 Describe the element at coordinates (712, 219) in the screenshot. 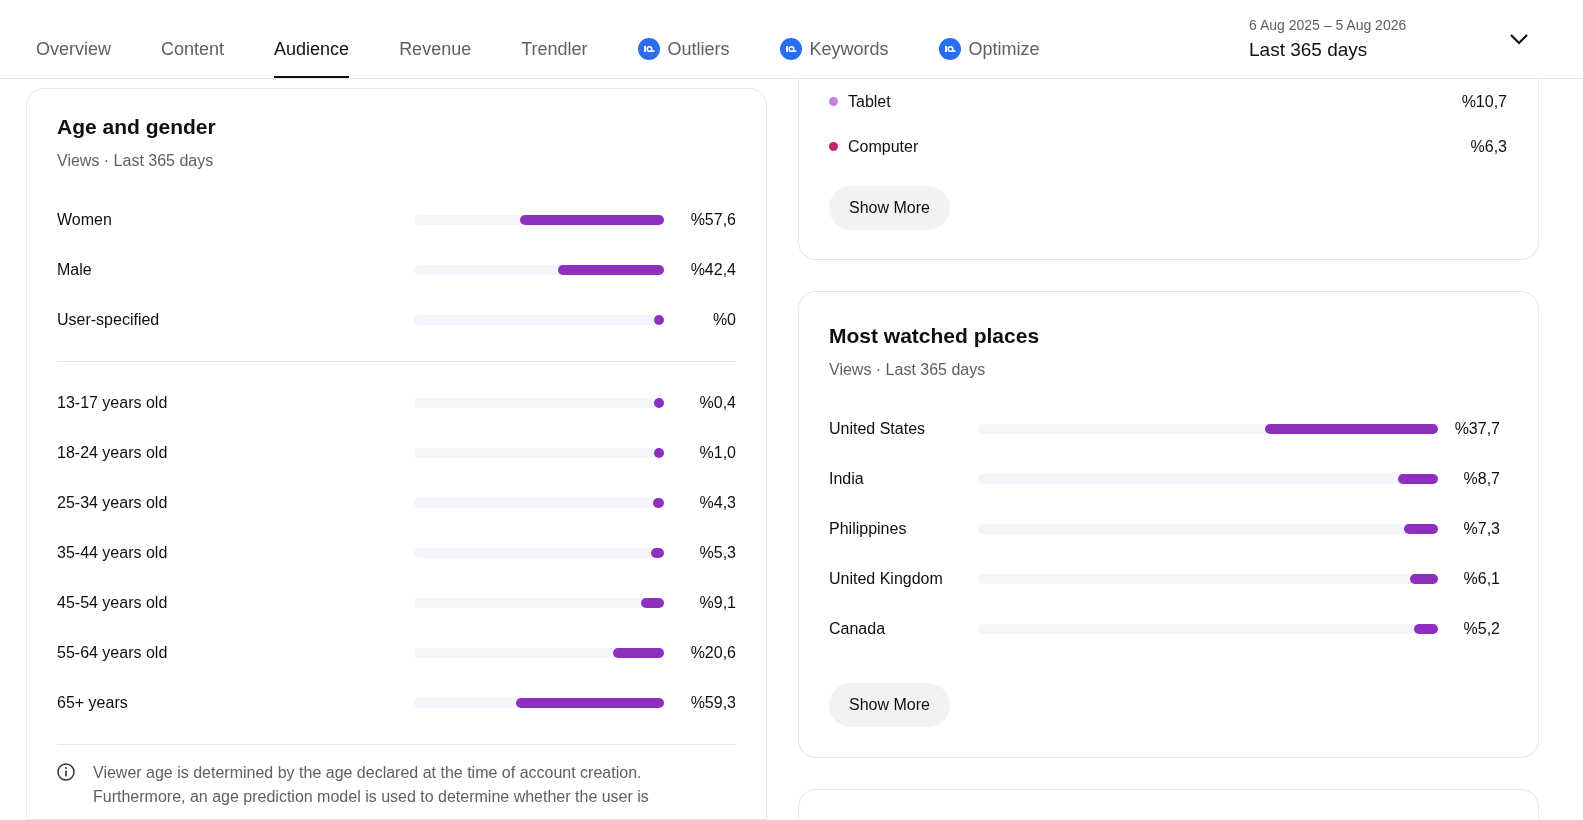

I see `row-value: %57,6` at that location.